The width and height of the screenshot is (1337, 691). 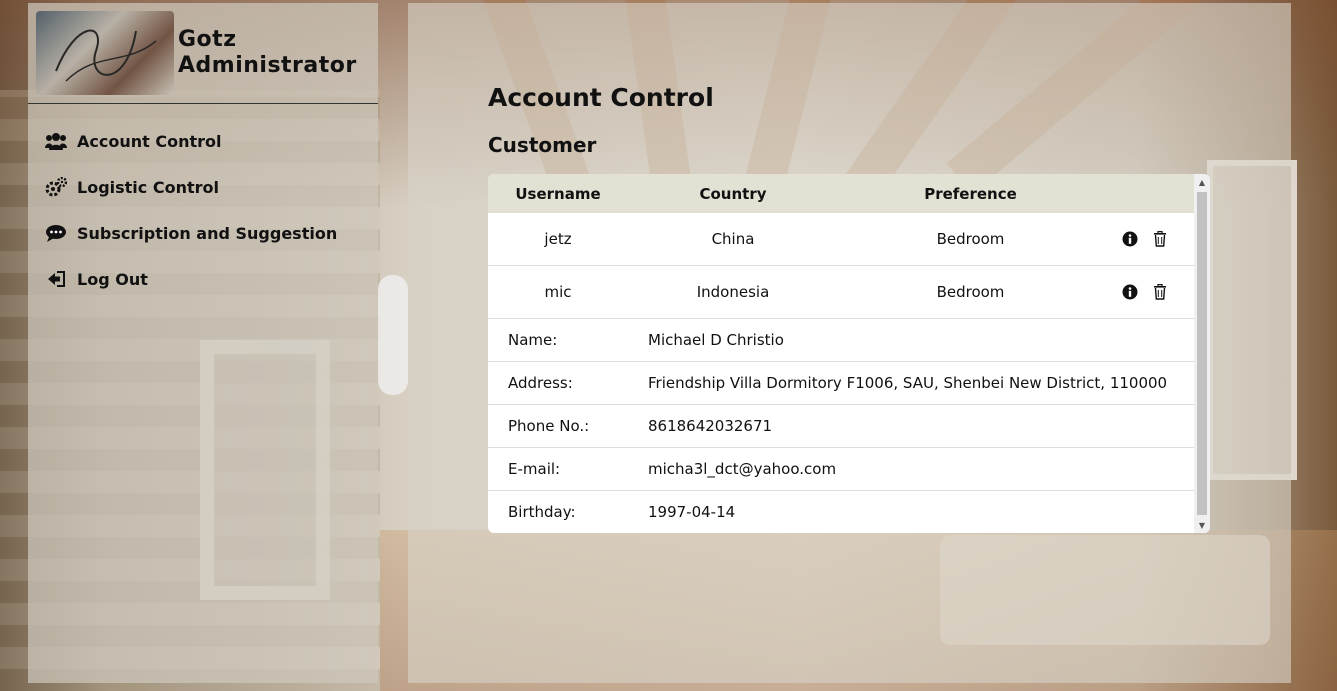 I want to click on table-header: Username Country Preference, so click(x=841, y=193).